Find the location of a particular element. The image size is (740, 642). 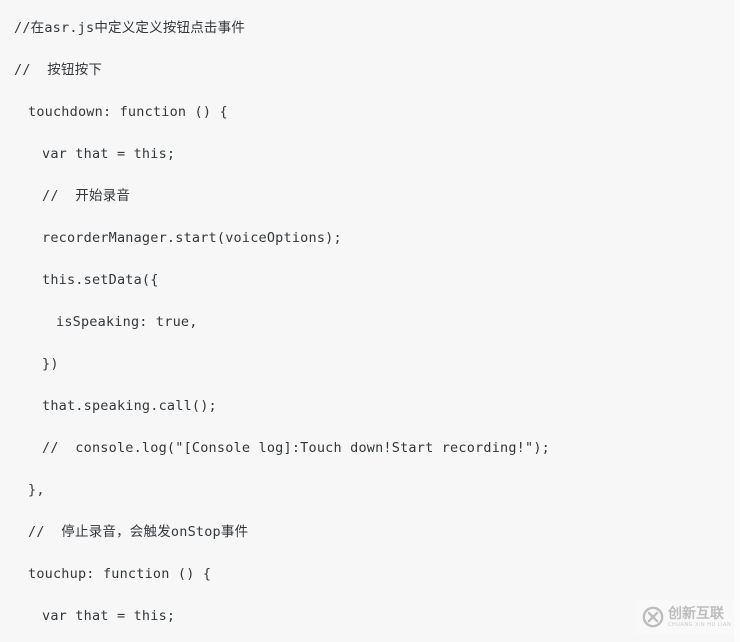

code-line: // 开始录音 is located at coordinates (86, 196).